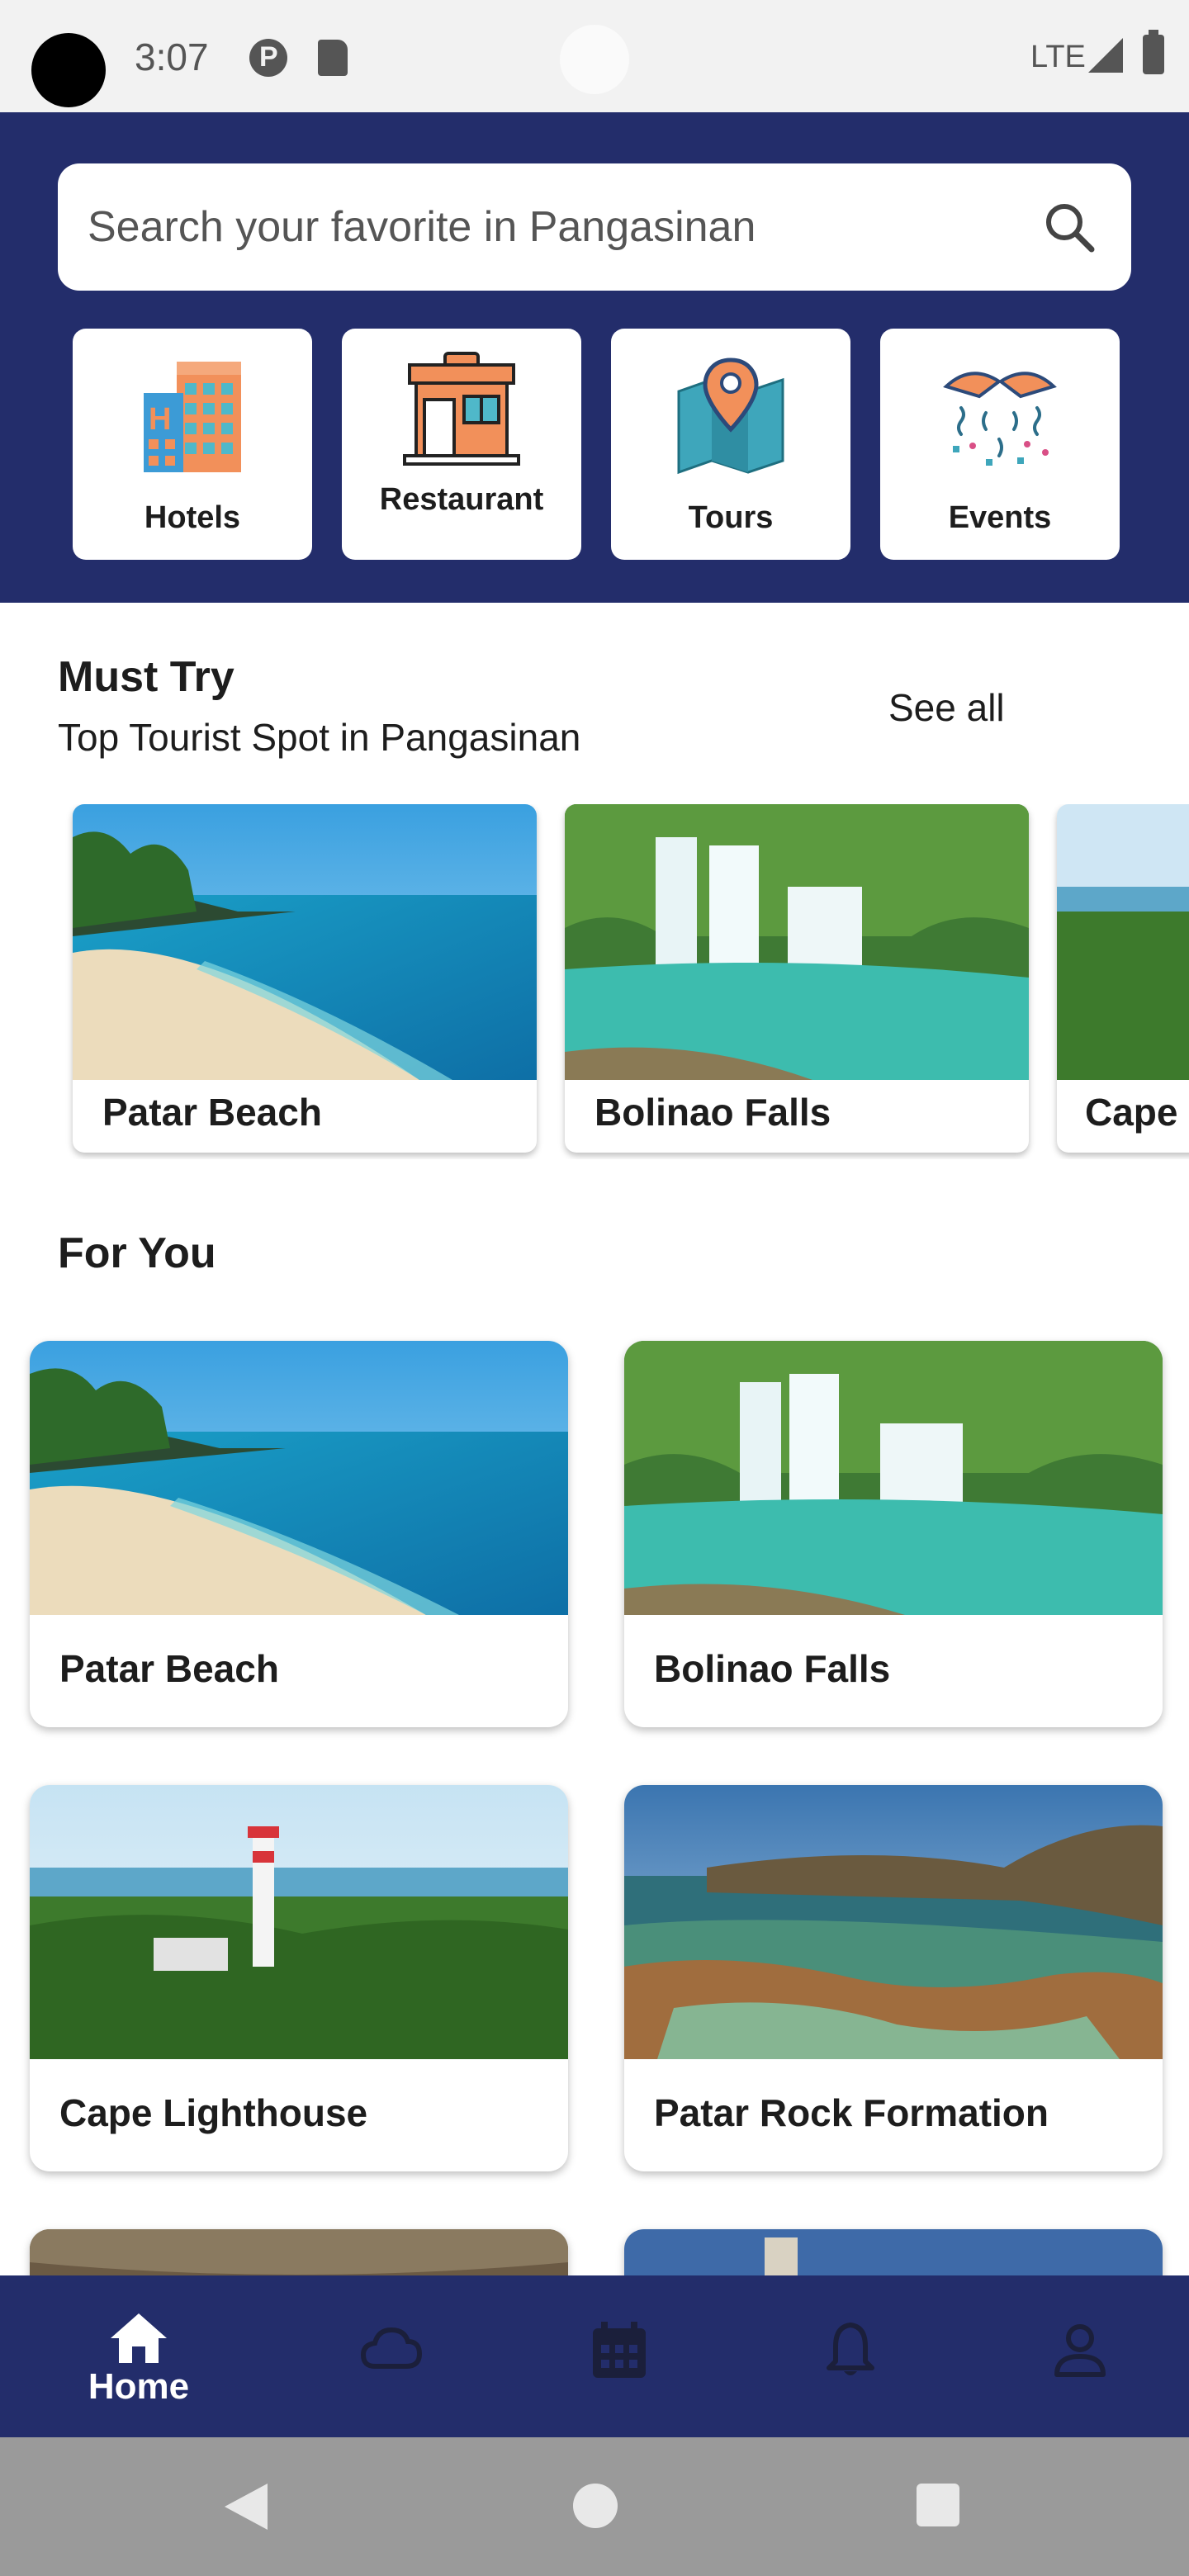  I want to click on sd-card-icon, so click(333, 58).